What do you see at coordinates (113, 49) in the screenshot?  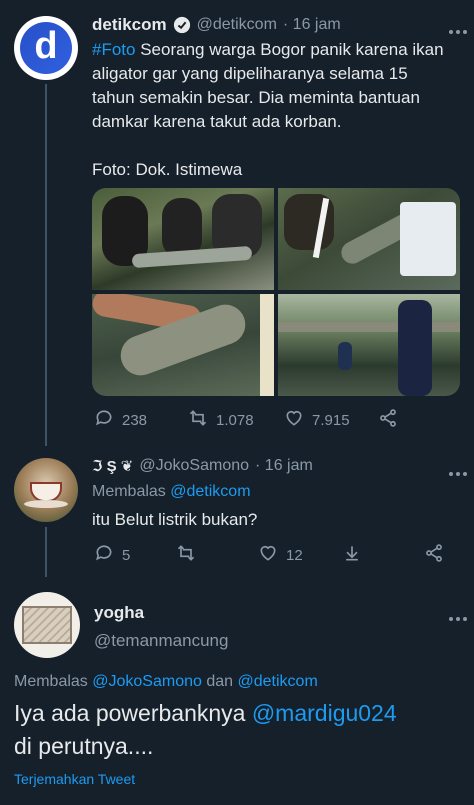 I see `hashtag-link: #Foto` at bounding box center [113, 49].